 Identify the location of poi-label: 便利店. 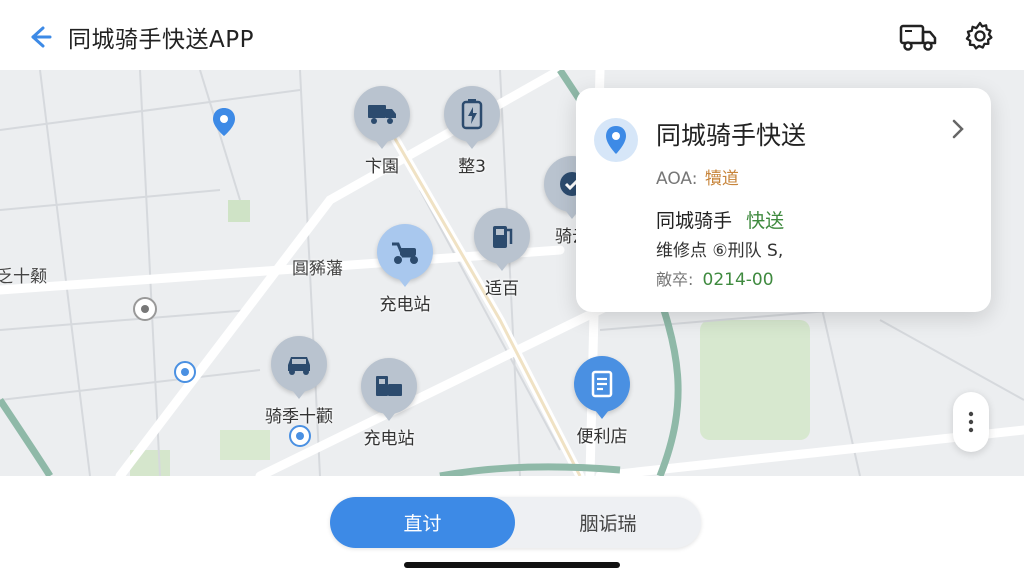
(602, 437).